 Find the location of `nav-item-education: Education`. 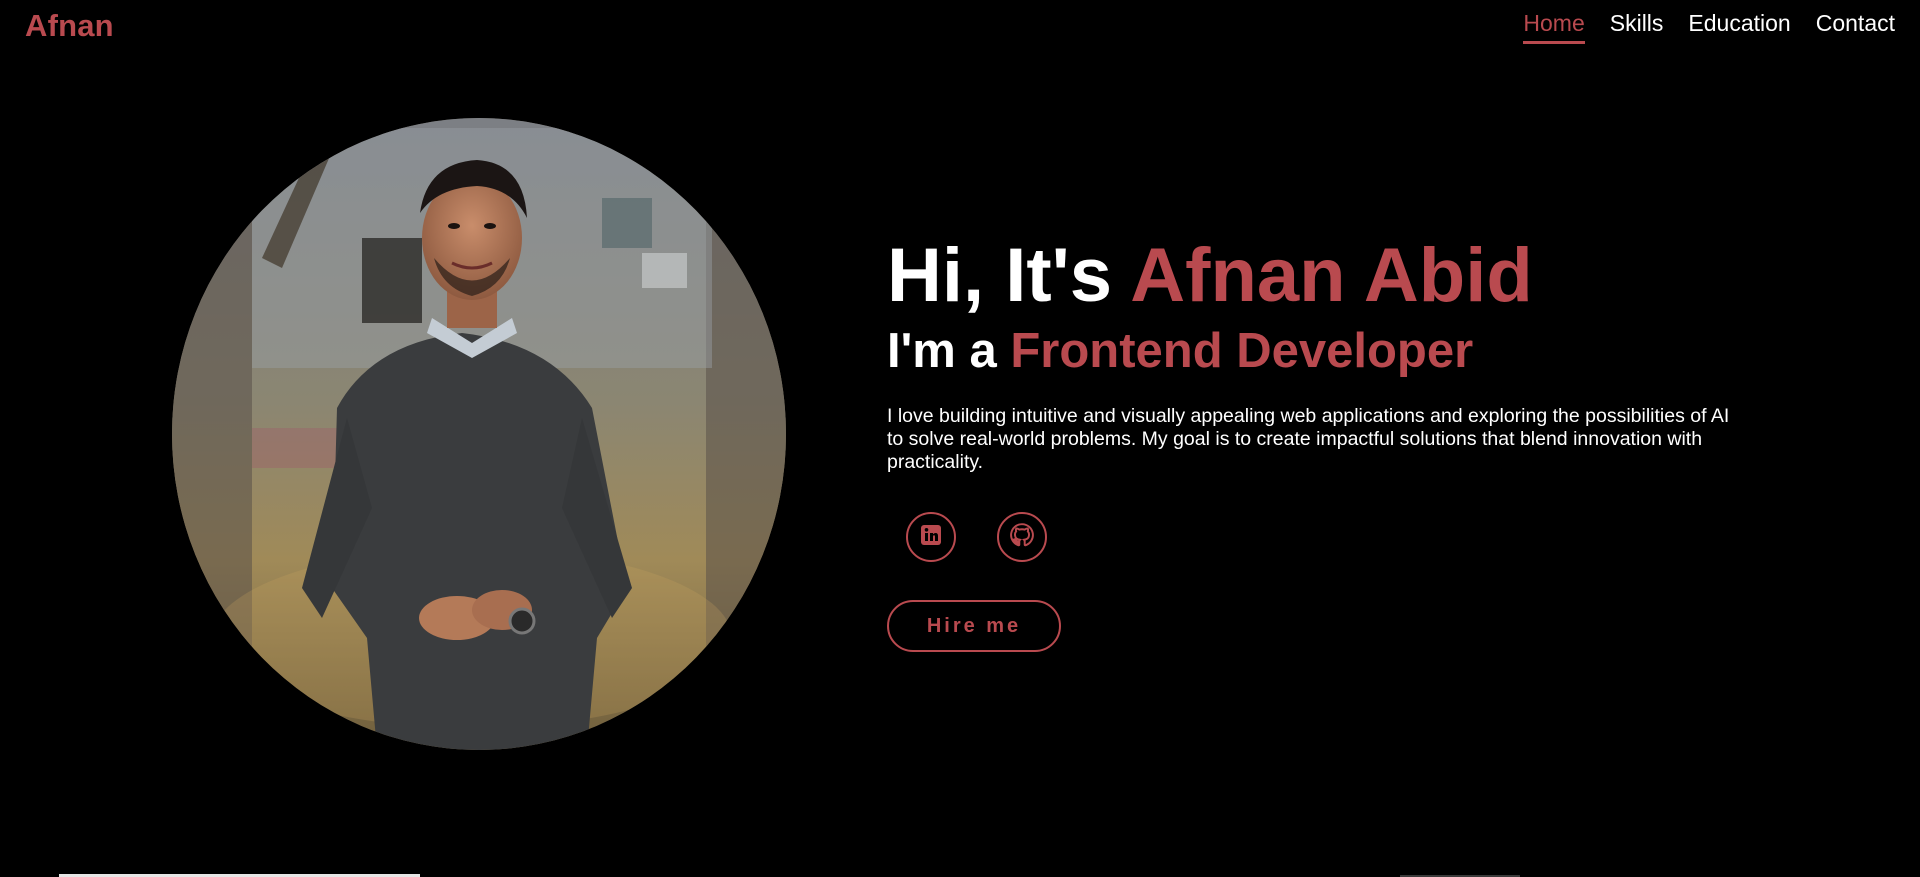

nav-item-education: Education is located at coordinates (1739, 27).